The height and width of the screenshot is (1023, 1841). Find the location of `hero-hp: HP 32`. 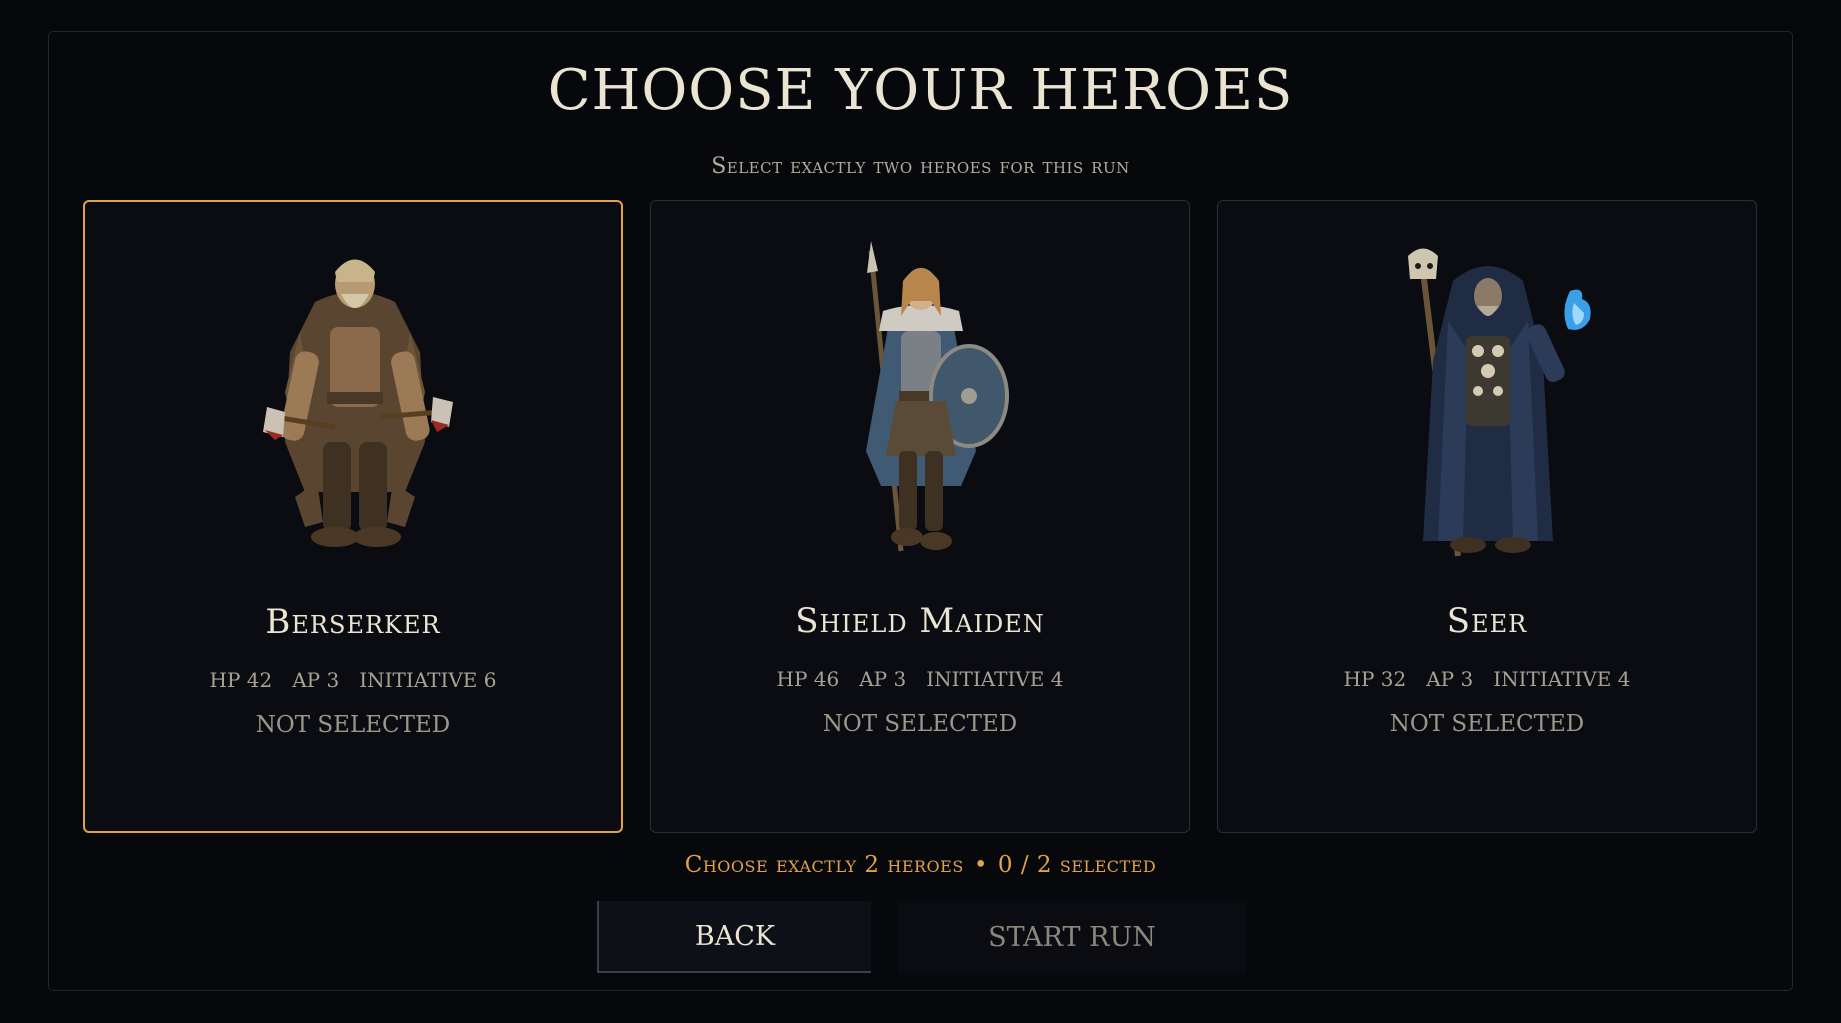

hero-hp: HP 32 is located at coordinates (1375, 679).